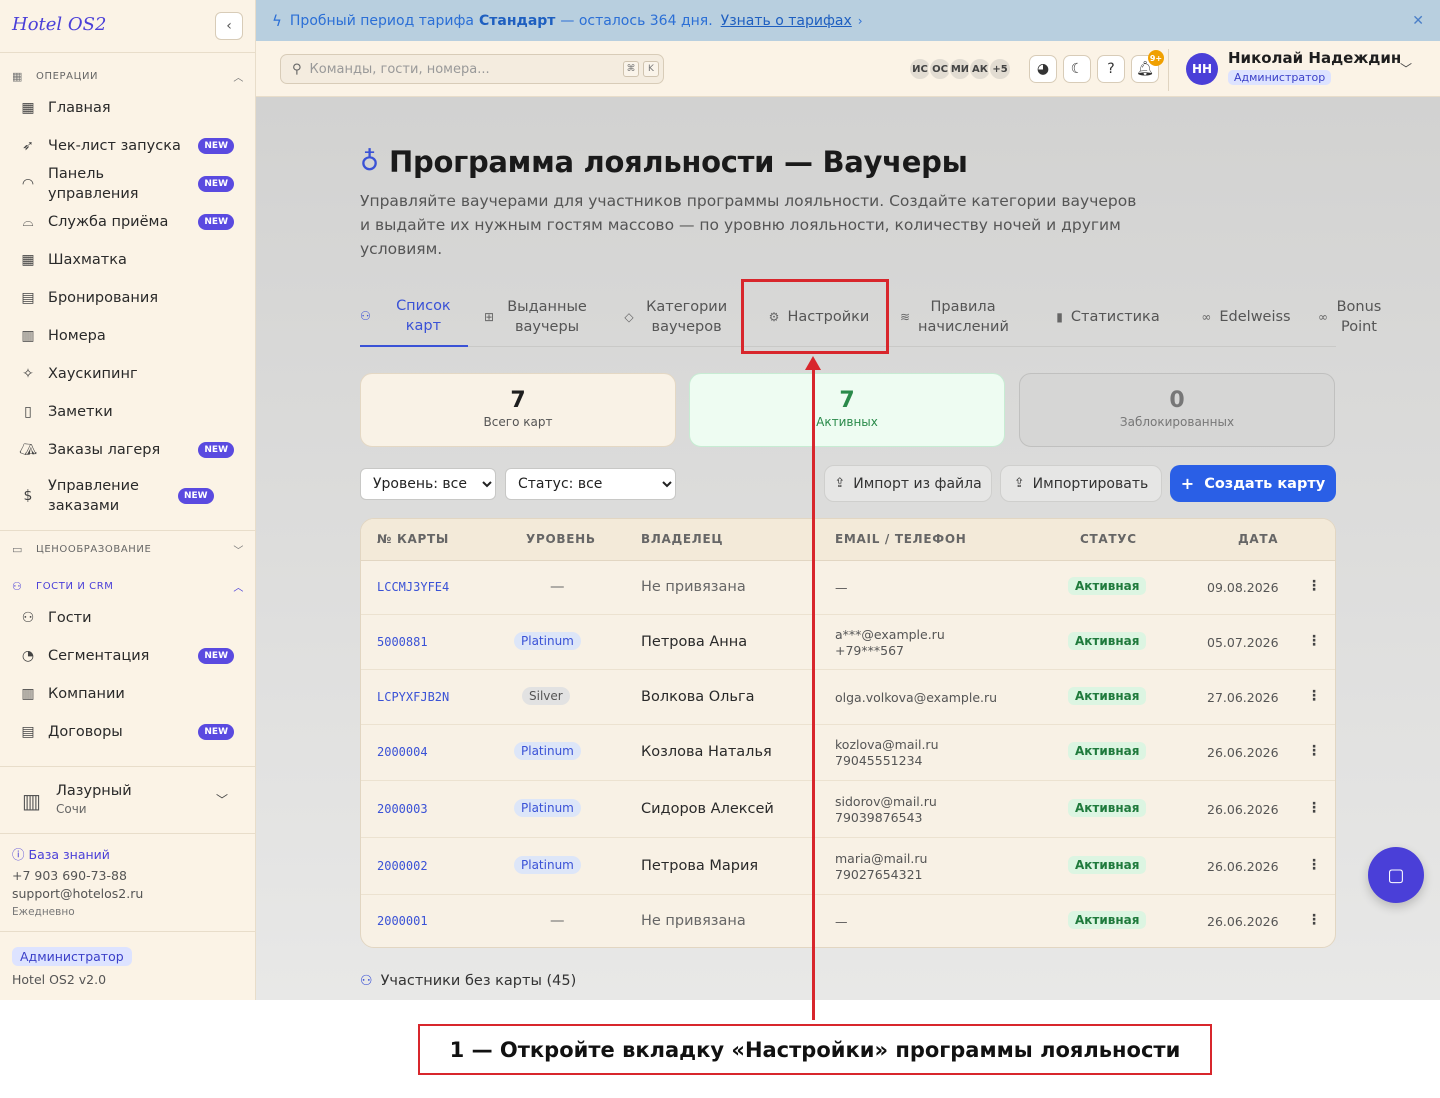  I want to click on sidebar-item-label: Номера, so click(77, 336).